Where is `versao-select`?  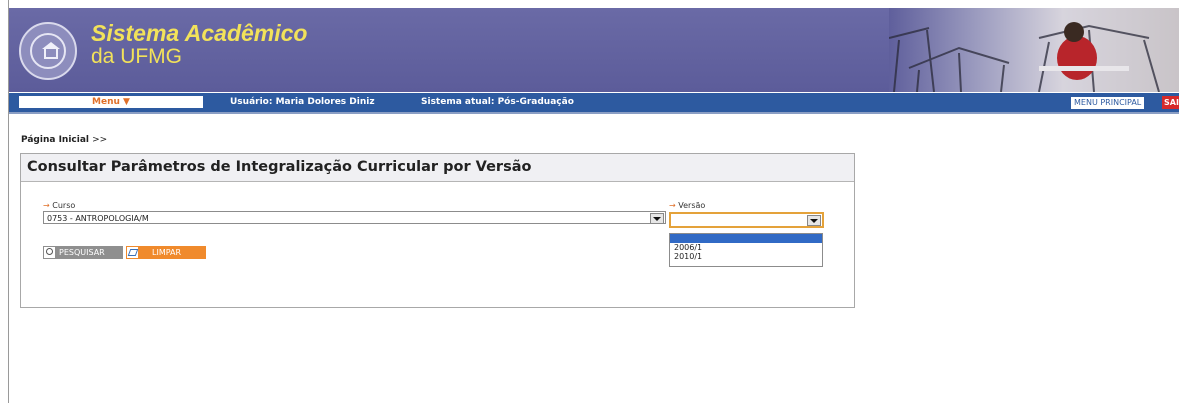
versao-select is located at coordinates (746, 220).